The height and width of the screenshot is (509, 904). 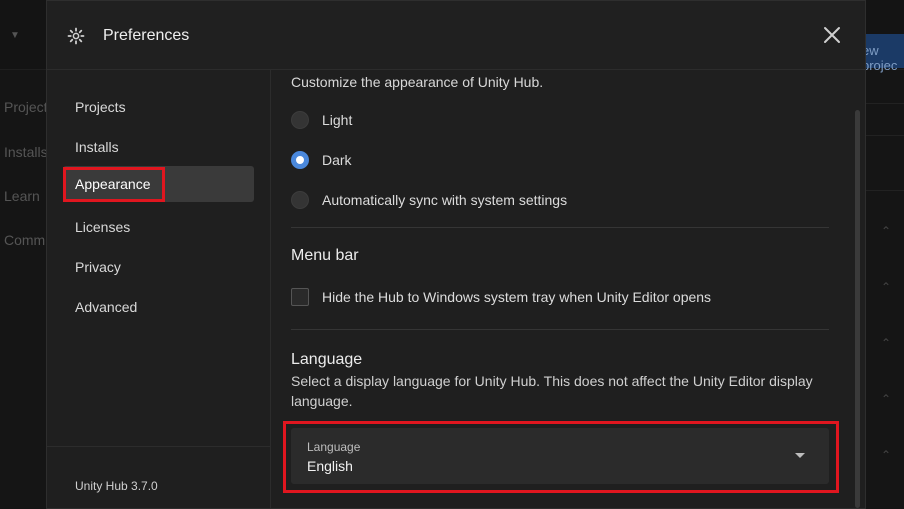 What do you see at coordinates (76, 36) in the screenshot?
I see `gear-icon` at bounding box center [76, 36].